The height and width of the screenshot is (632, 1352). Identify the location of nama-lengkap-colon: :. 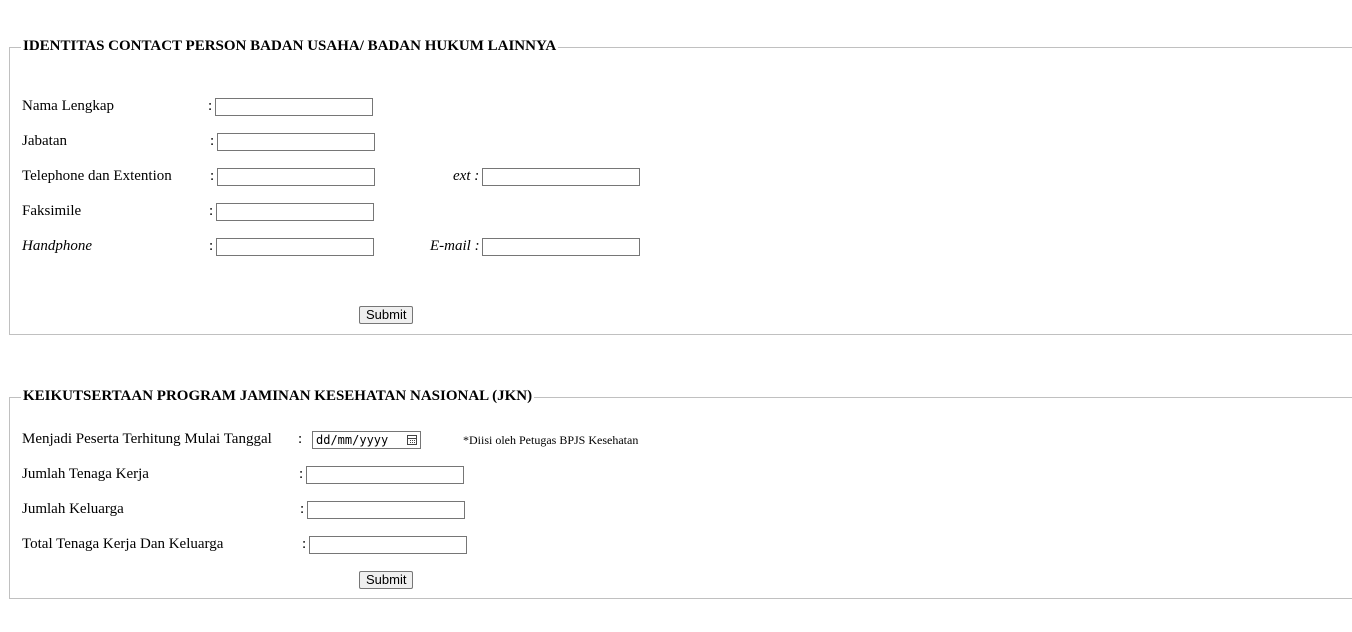
(210, 106).